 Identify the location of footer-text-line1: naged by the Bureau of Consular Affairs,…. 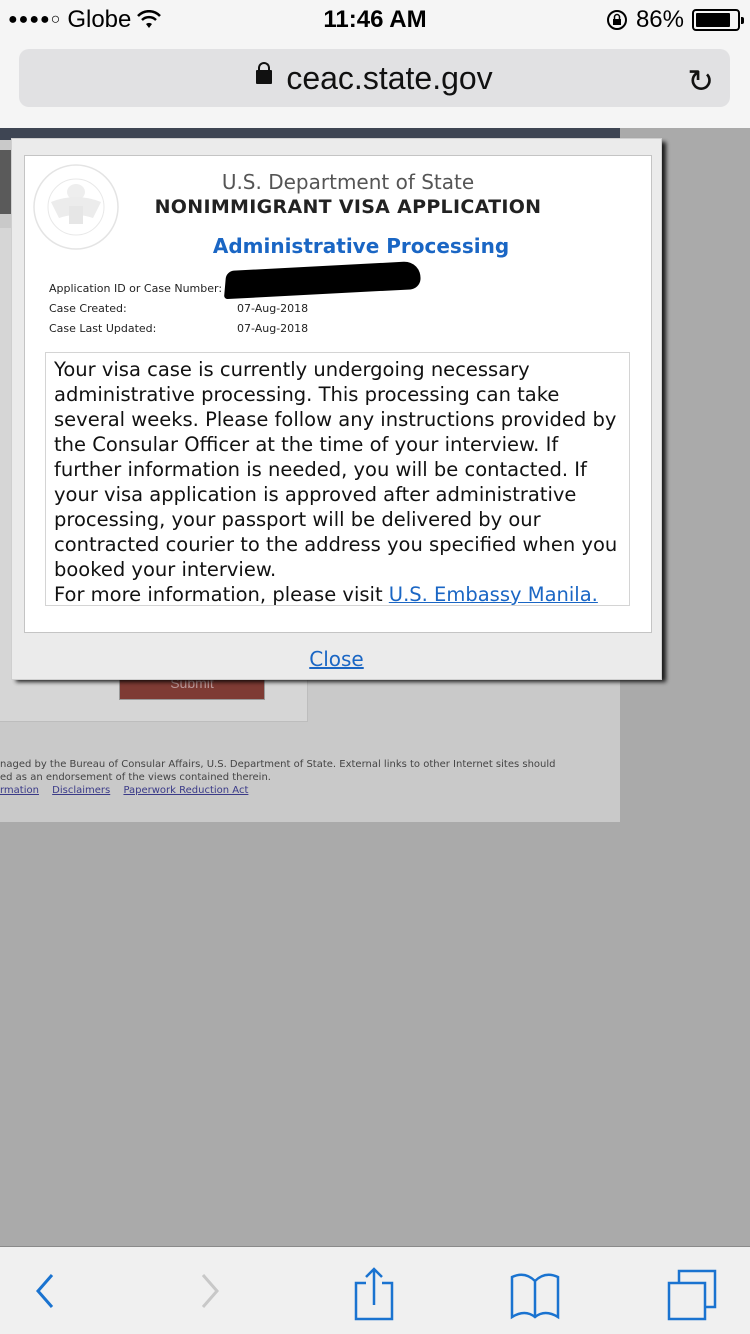
(278, 764).